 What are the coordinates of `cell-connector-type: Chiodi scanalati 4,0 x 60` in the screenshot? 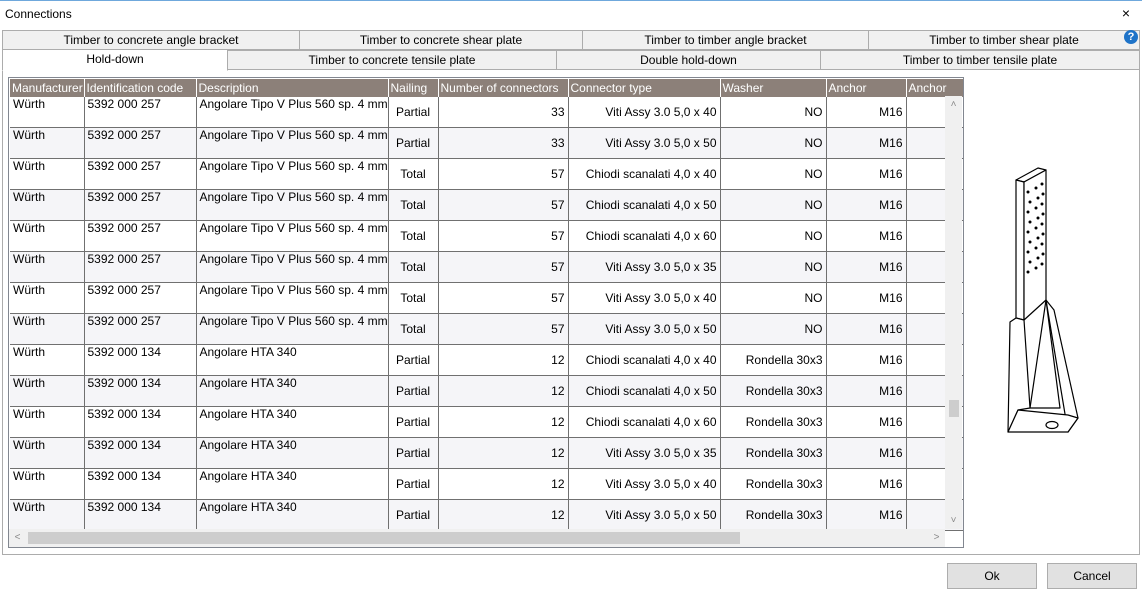 It's located at (644, 422).